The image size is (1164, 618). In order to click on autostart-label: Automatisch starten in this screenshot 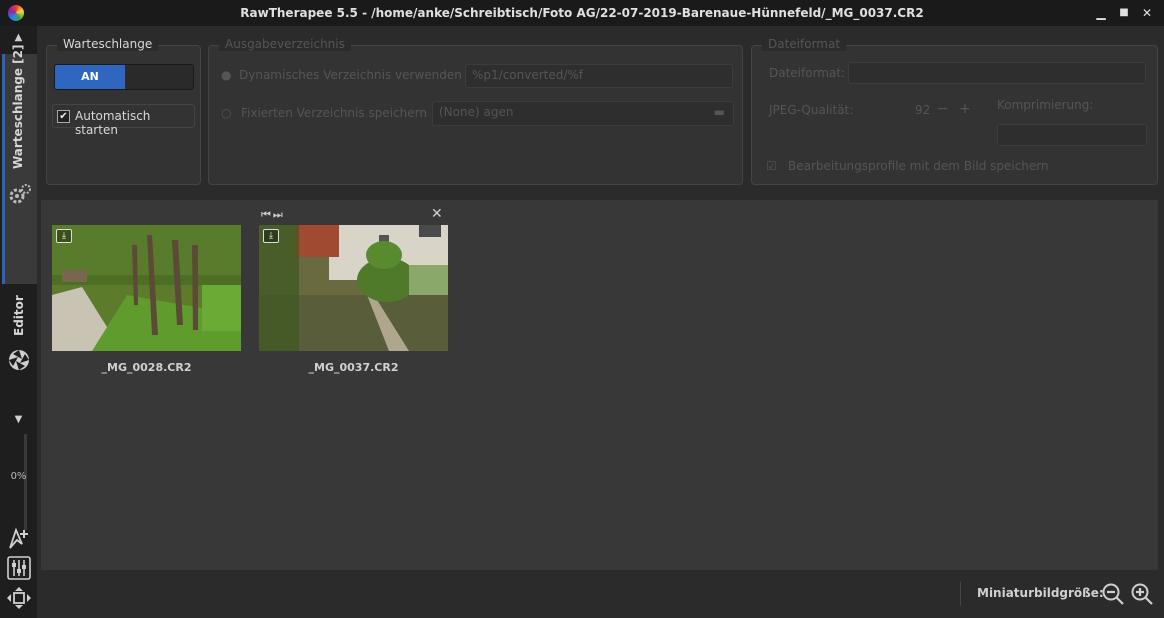, I will do `click(113, 123)`.